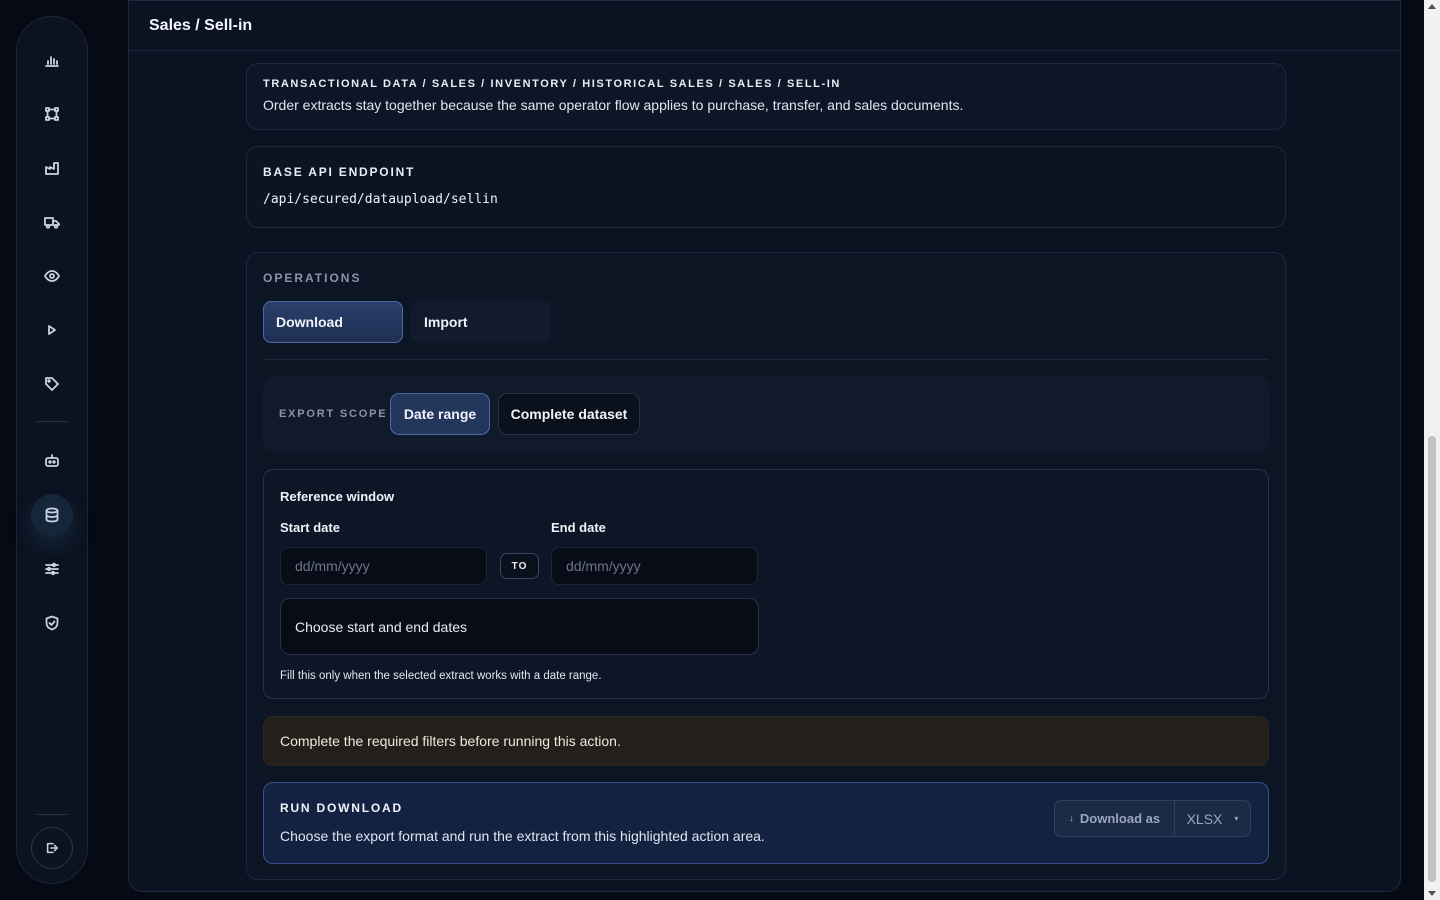 The height and width of the screenshot is (900, 1440). What do you see at coordinates (310, 527) in the screenshot?
I see `start-date-label: Start date` at bounding box center [310, 527].